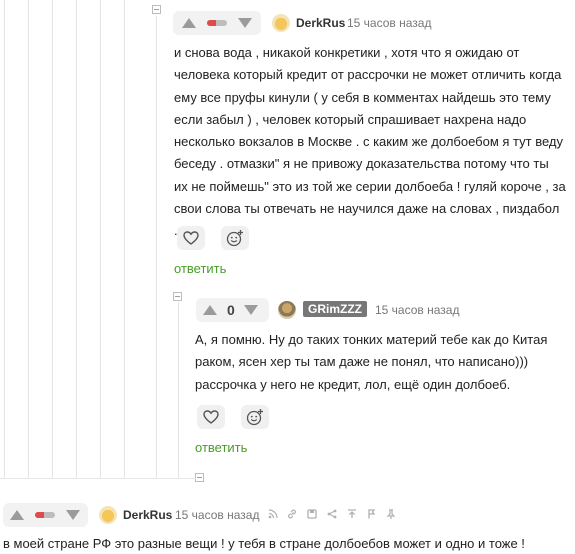 Image resolution: width=575 pixels, height=554 pixels. Describe the element at coordinates (312, 514) in the screenshot. I see `save-icon` at that location.